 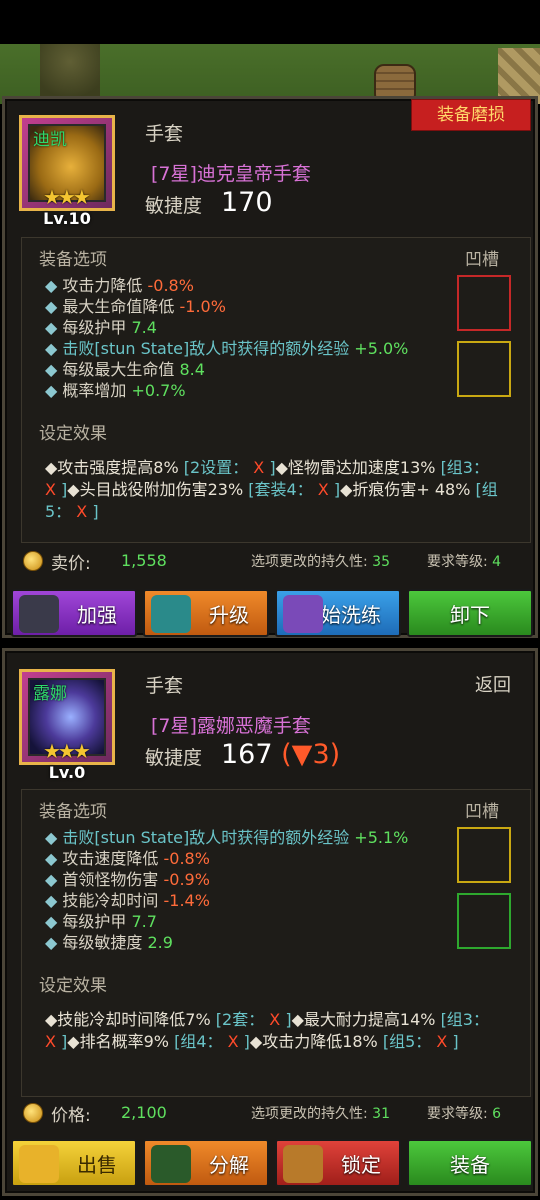 What do you see at coordinates (94, 327) in the screenshot?
I see `option-text: 每级护甲` at bounding box center [94, 327].